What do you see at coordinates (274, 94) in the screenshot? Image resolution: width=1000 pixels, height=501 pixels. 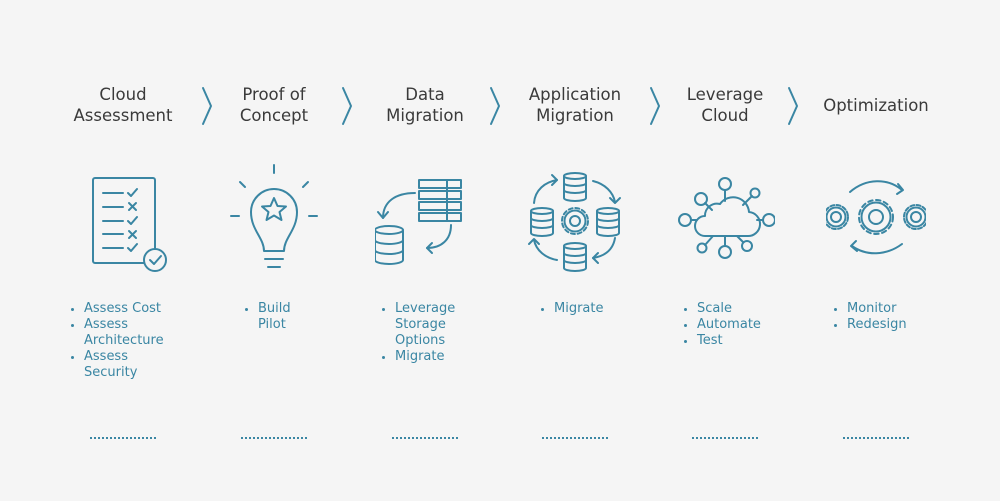 I see `title-line: Proof of` at bounding box center [274, 94].